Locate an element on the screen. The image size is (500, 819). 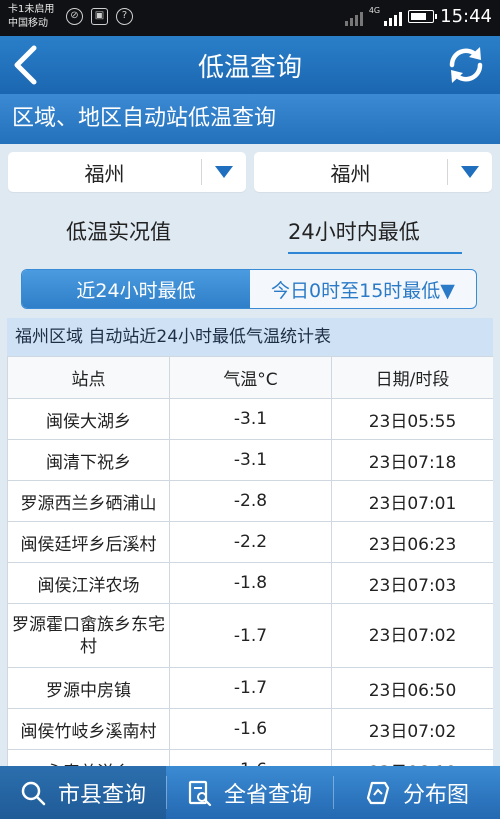
time-range-segment: 近24小时最低 今日0时至15时最低▼ is located at coordinates (249, 289).